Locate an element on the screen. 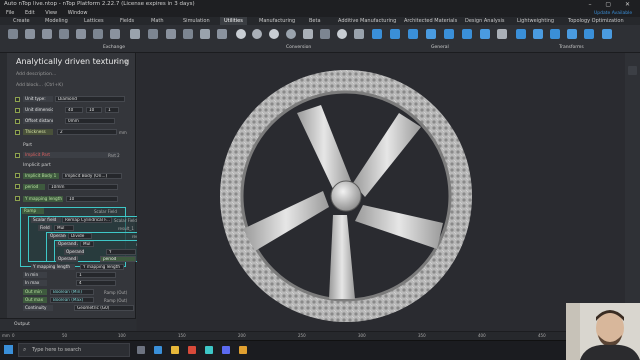  translate-icon is located at coordinates (521, 34).